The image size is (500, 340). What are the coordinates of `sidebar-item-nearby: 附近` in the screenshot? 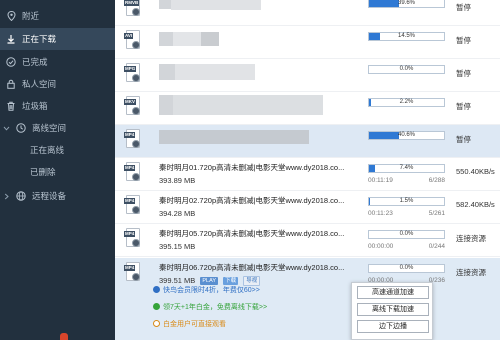 It's located at (57, 16).